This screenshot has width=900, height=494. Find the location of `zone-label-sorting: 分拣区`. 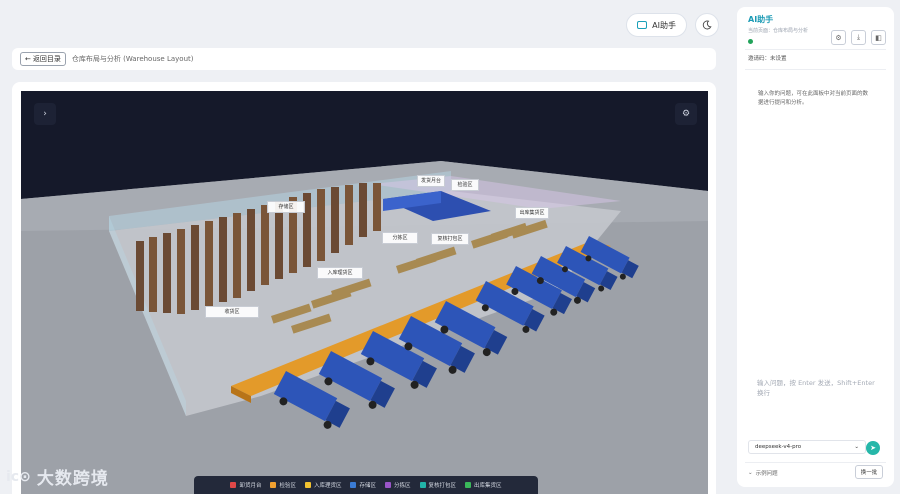

zone-label-sorting: 分拣区 is located at coordinates (400, 238).